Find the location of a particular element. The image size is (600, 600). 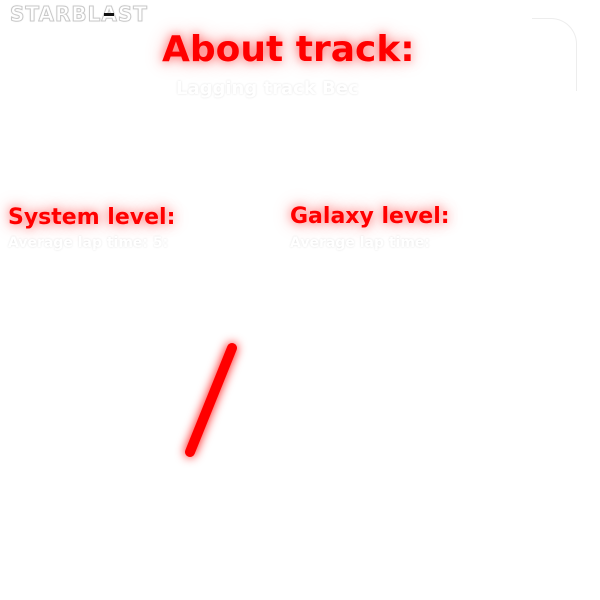

track-diagonal-segment is located at coordinates (211, 400).